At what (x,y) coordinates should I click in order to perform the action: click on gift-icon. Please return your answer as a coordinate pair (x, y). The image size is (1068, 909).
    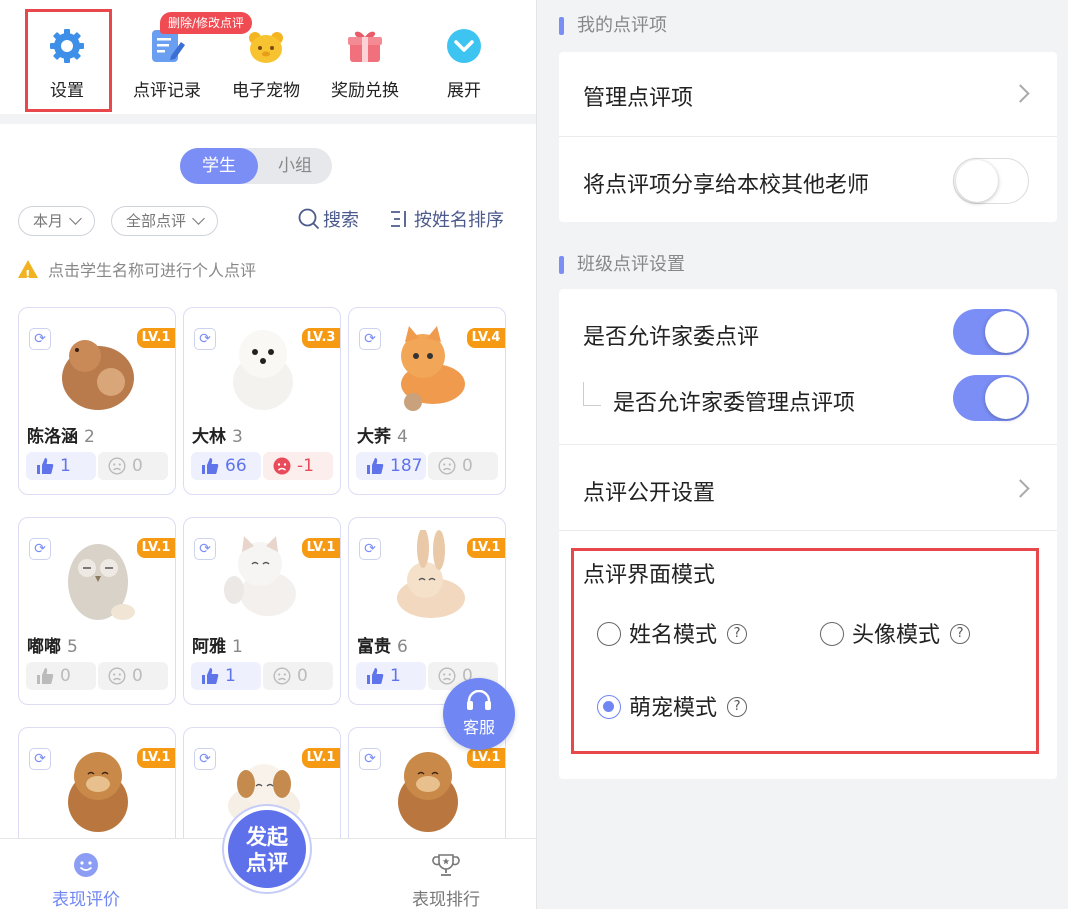
    Looking at the image, I should click on (365, 46).